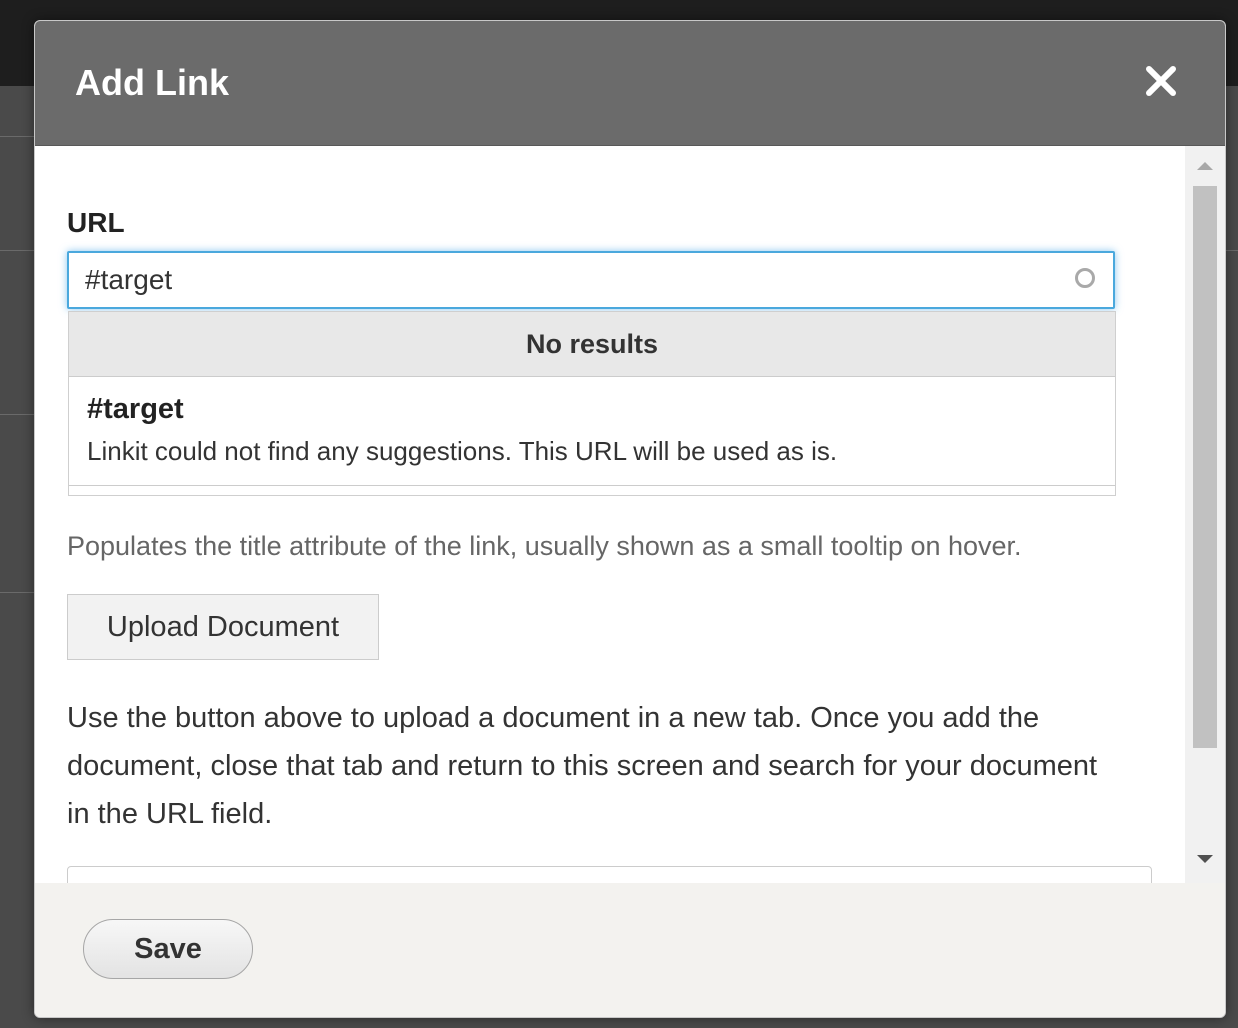 The width and height of the screenshot is (1238, 1028). Describe the element at coordinates (630, 83) in the screenshot. I see `dialog-header: Add Link` at that location.